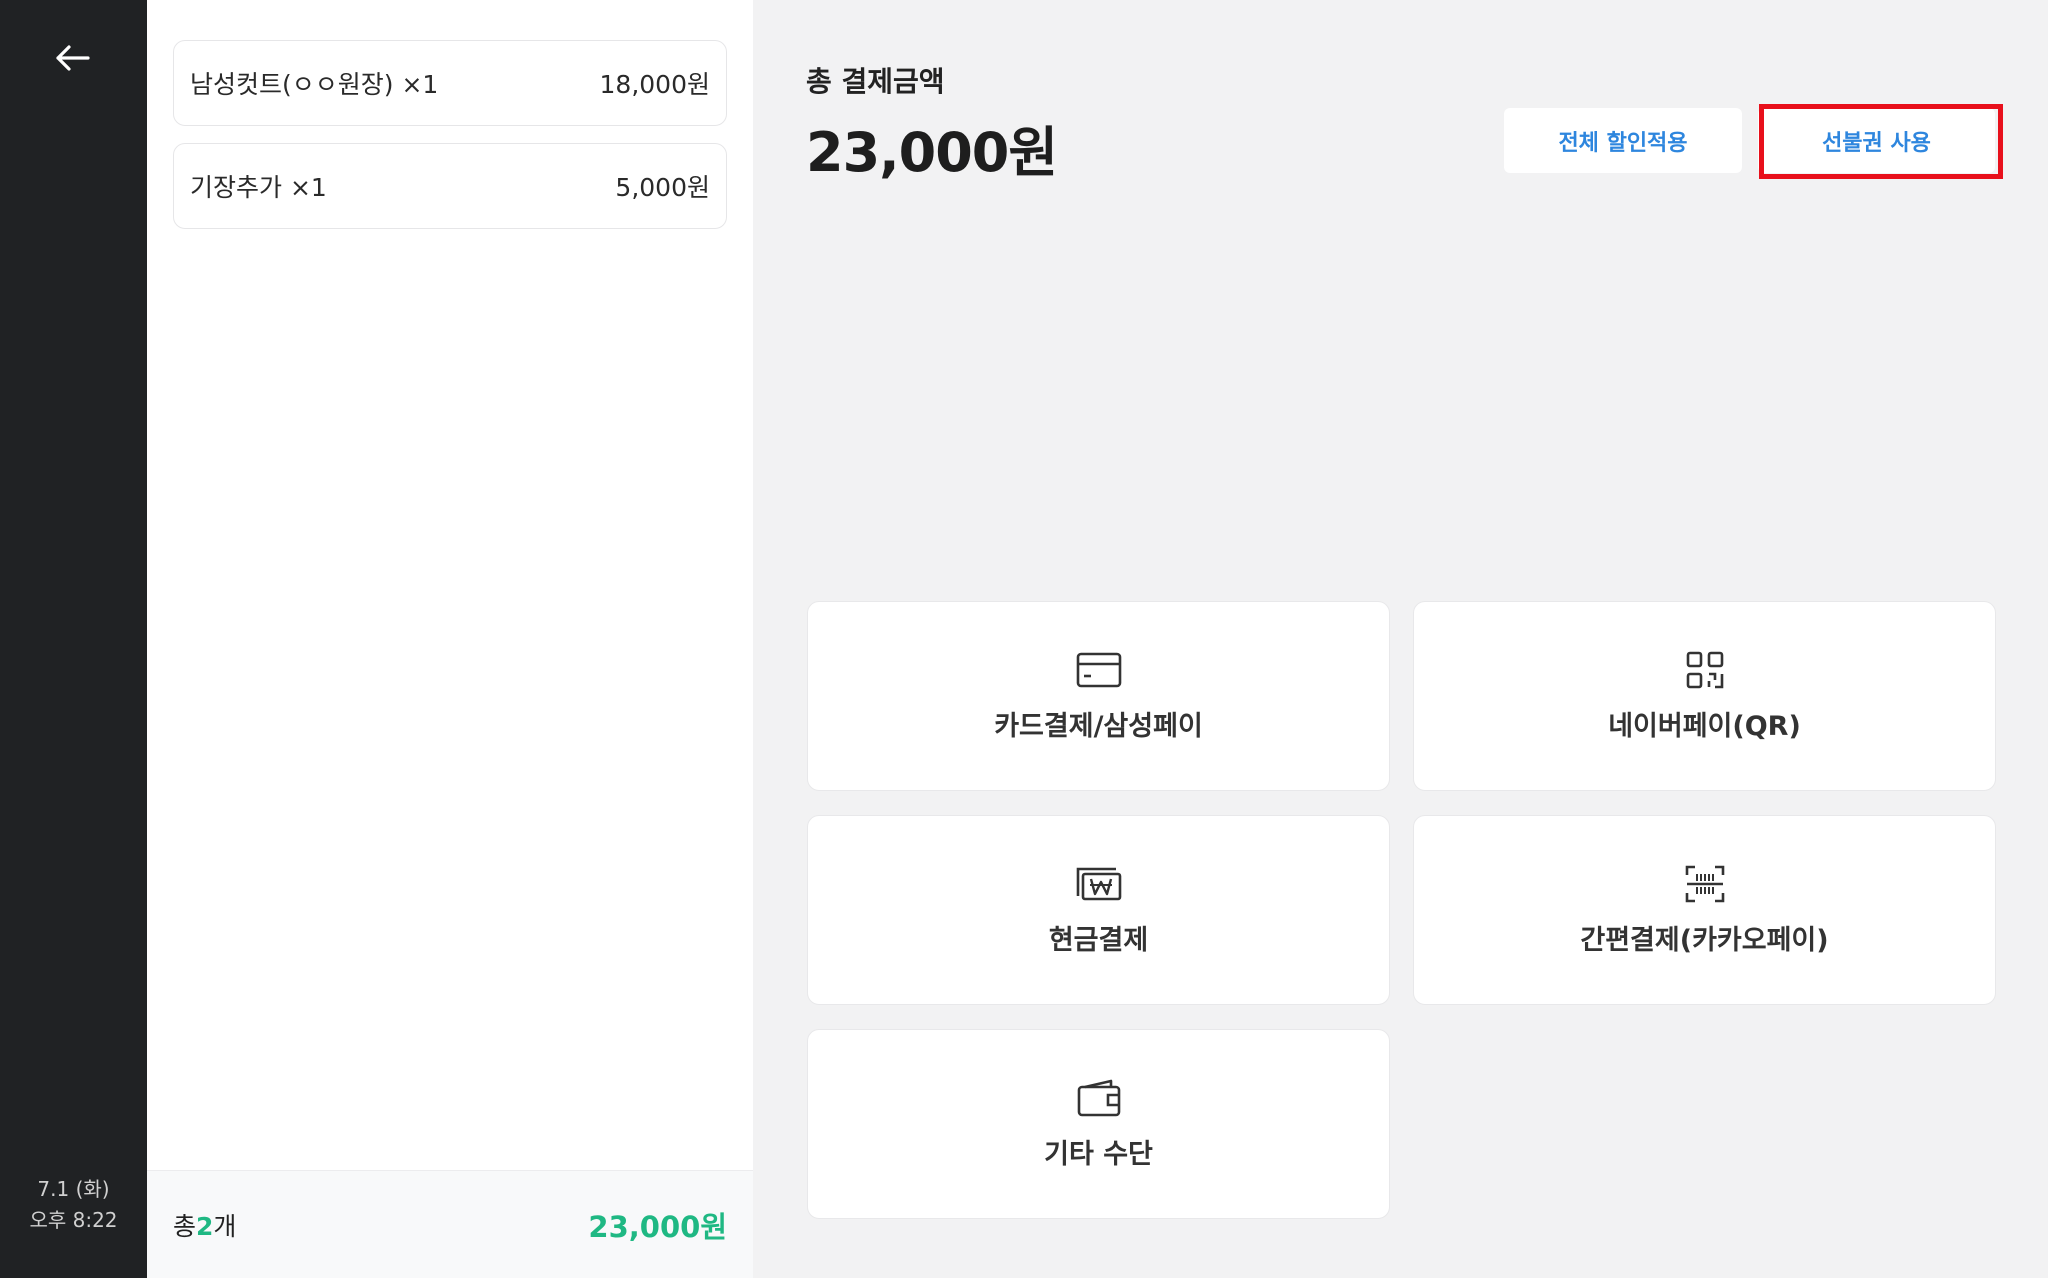 This screenshot has height=1278, width=2048. I want to click on date-time-display: 7.1 (화) 오후 8:22, so click(73, 1205).